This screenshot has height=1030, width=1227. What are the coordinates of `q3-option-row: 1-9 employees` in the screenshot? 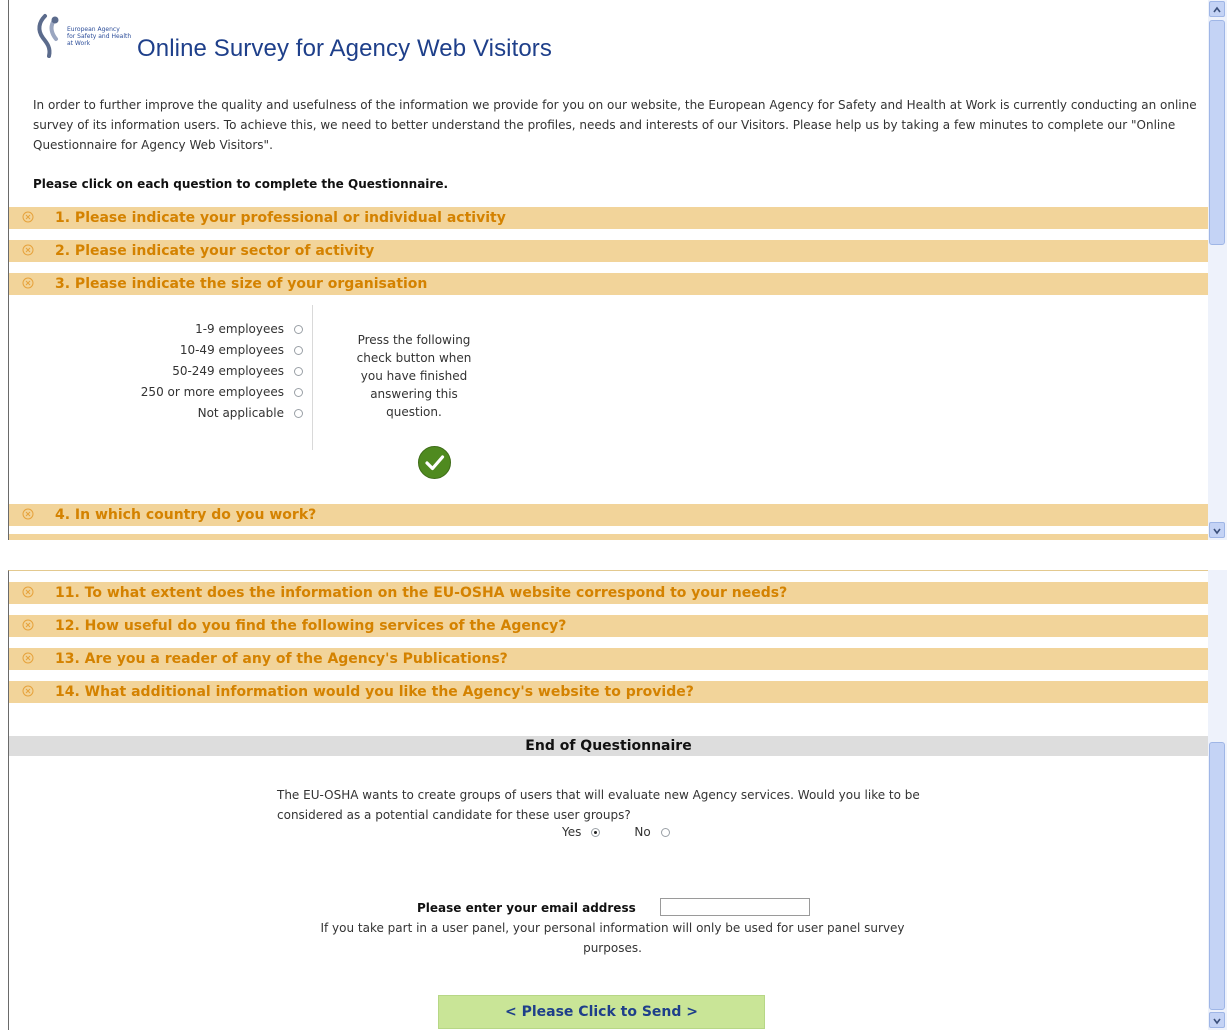 It's located at (249, 329).